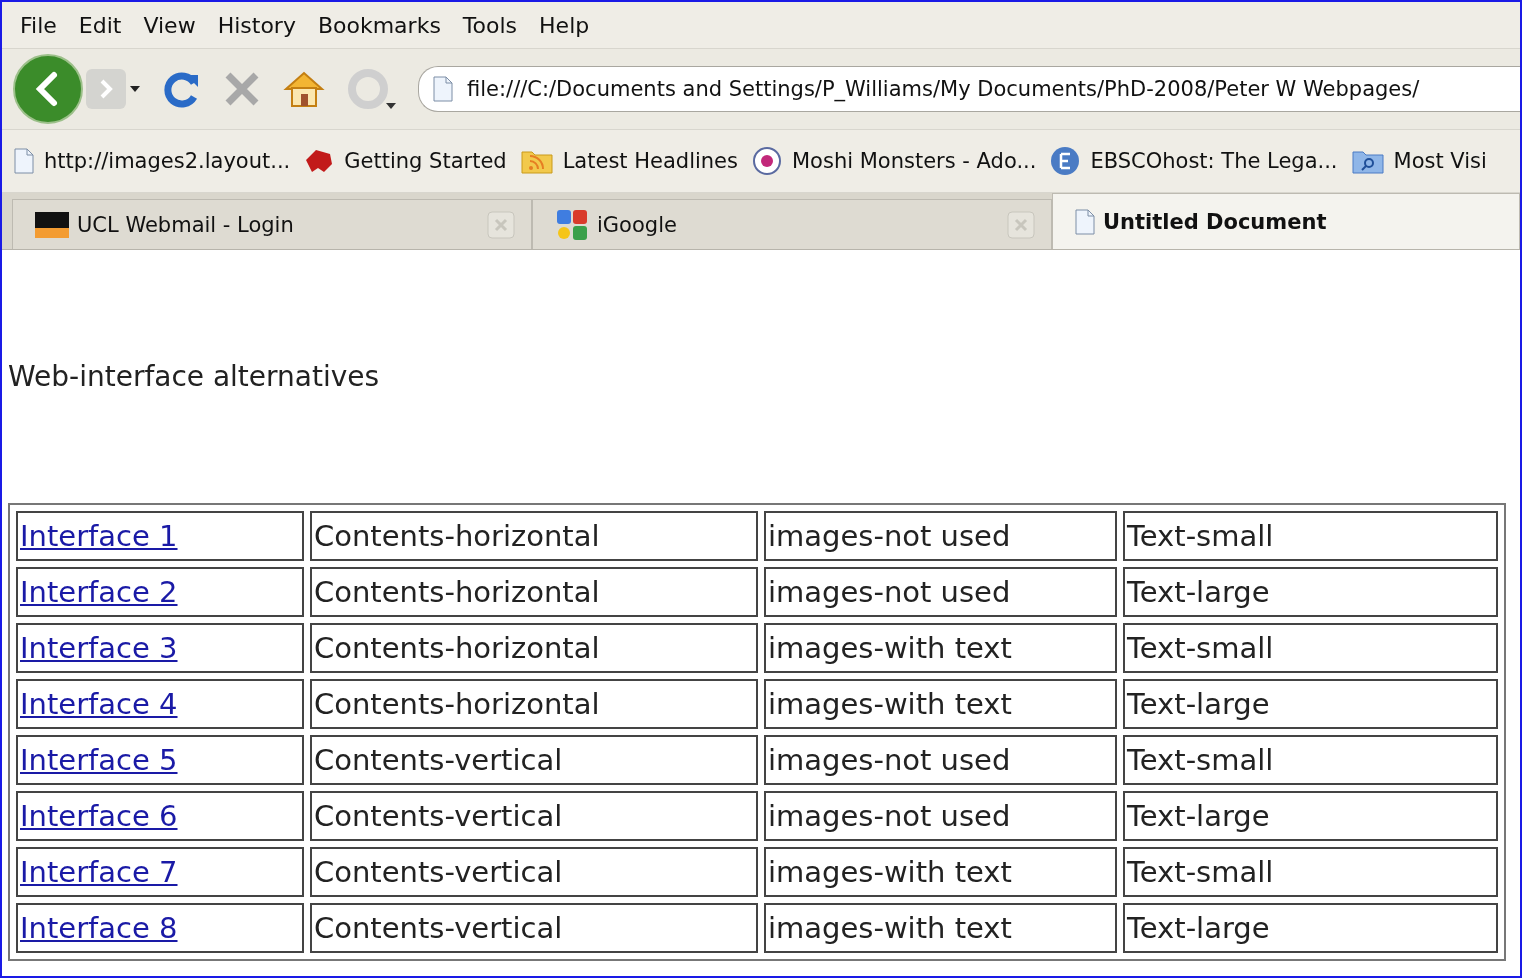 The height and width of the screenshot is (978, 1522). Describe the element at coordinates (1065, 161) in the screenshot. I see `globe-icon` at that location.